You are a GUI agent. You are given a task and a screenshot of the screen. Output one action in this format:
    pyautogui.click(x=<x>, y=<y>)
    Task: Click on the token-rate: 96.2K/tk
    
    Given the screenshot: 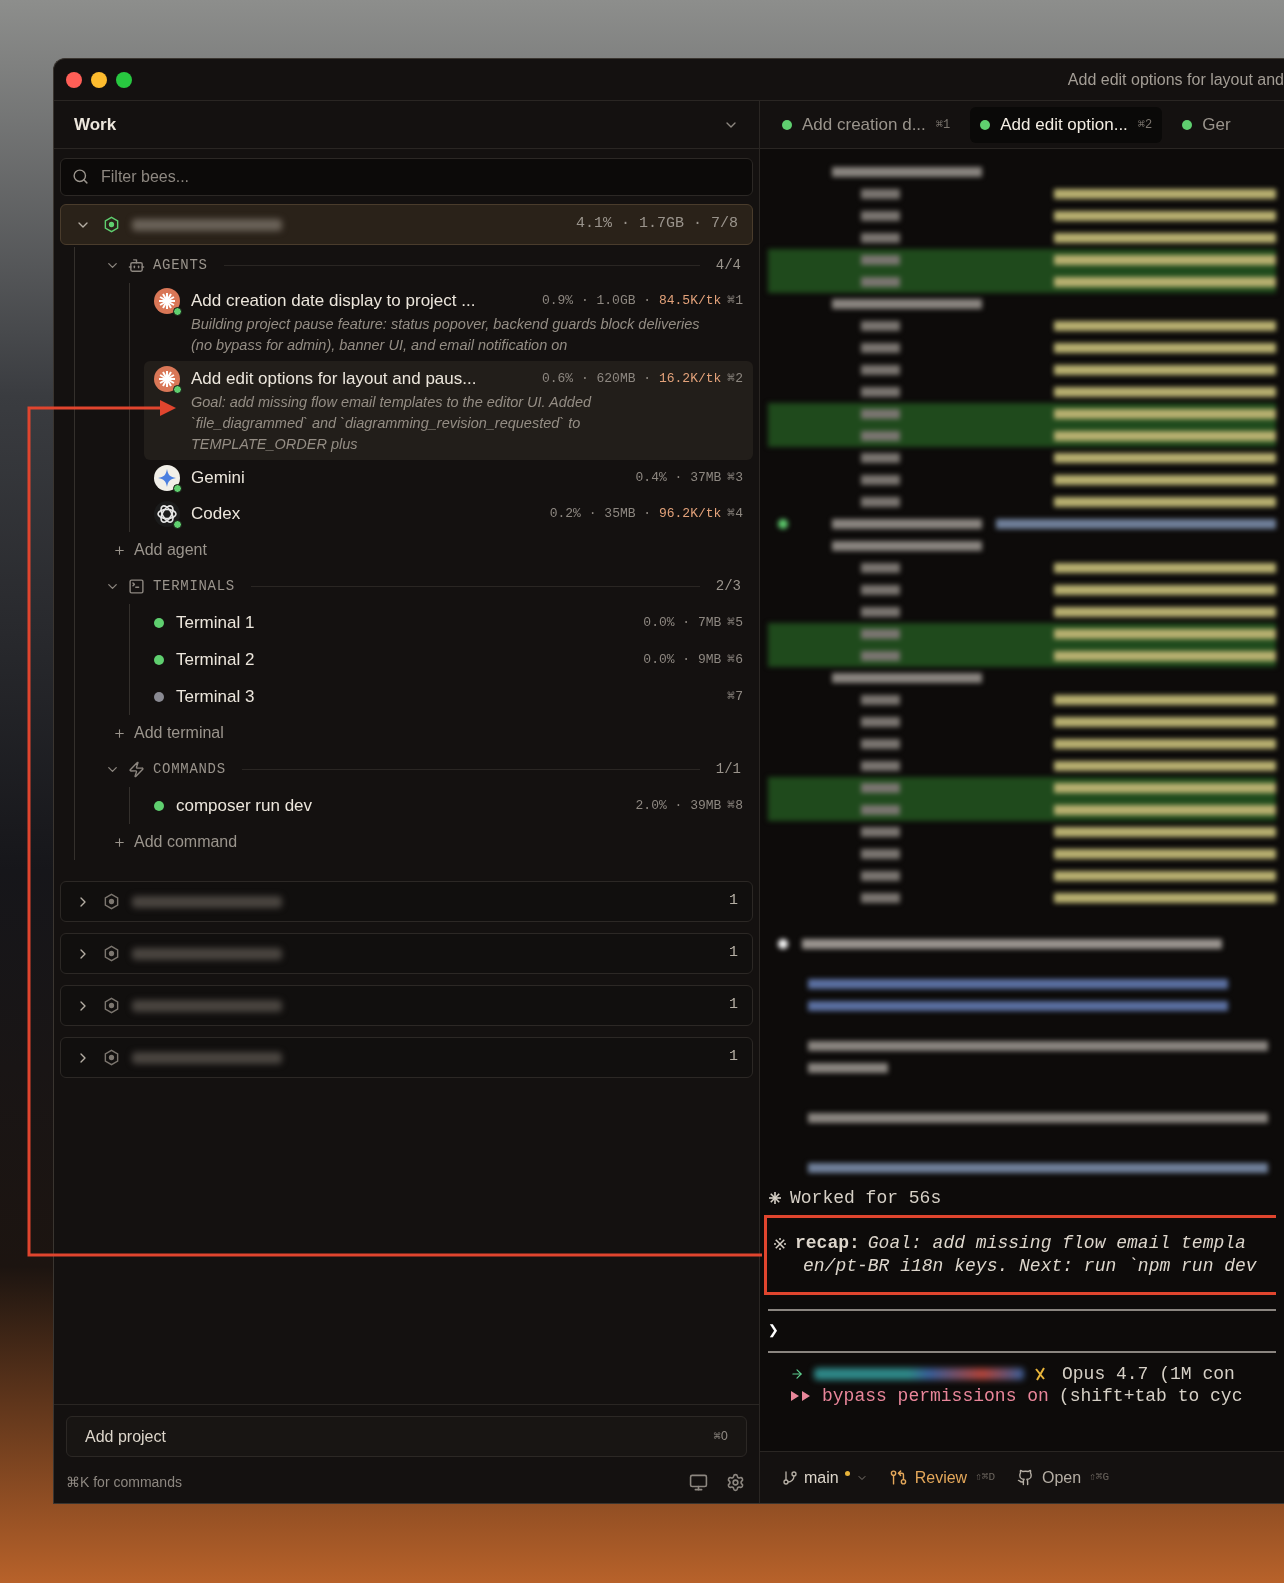 What is the action you would take?
    pyautogui.click(x=690, y=514)
    